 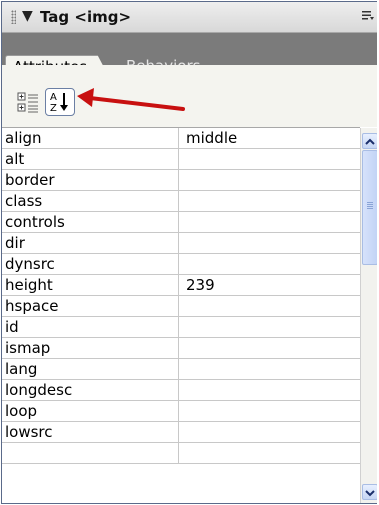 What do you see at coordinates (131, 99) in the screenshot?
I see `annotation-arrow-icon` at bounding box center [131, 99].